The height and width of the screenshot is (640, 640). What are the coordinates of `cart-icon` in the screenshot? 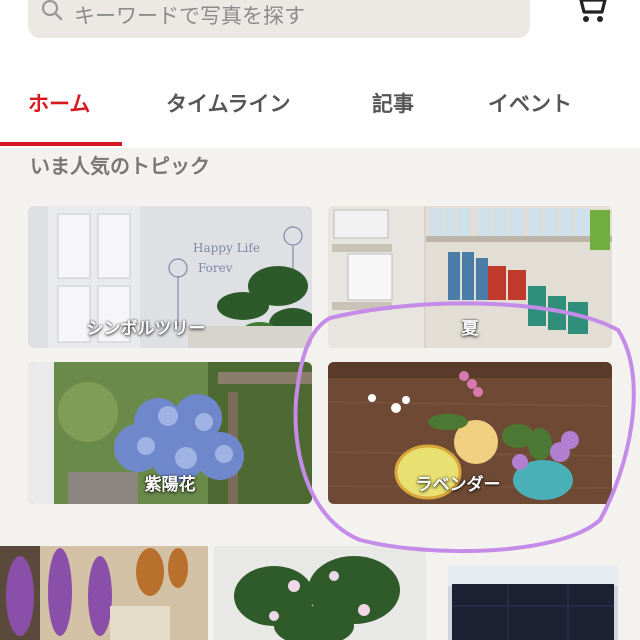 It's located at (590, 12).